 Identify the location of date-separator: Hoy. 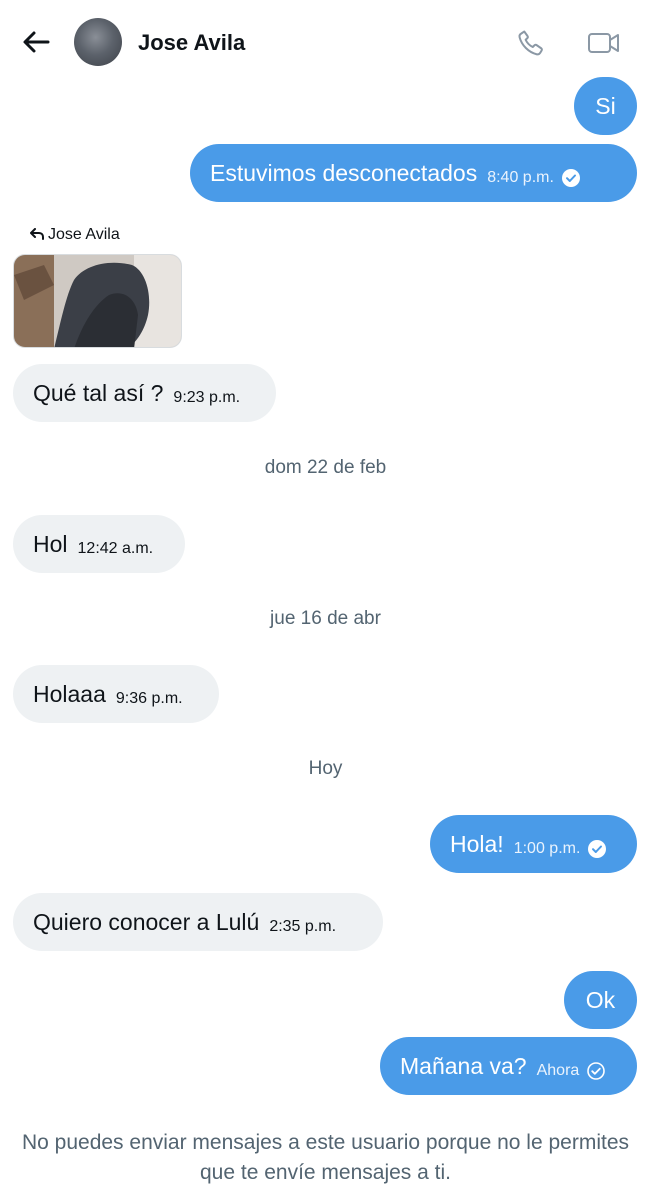
(325, 768).